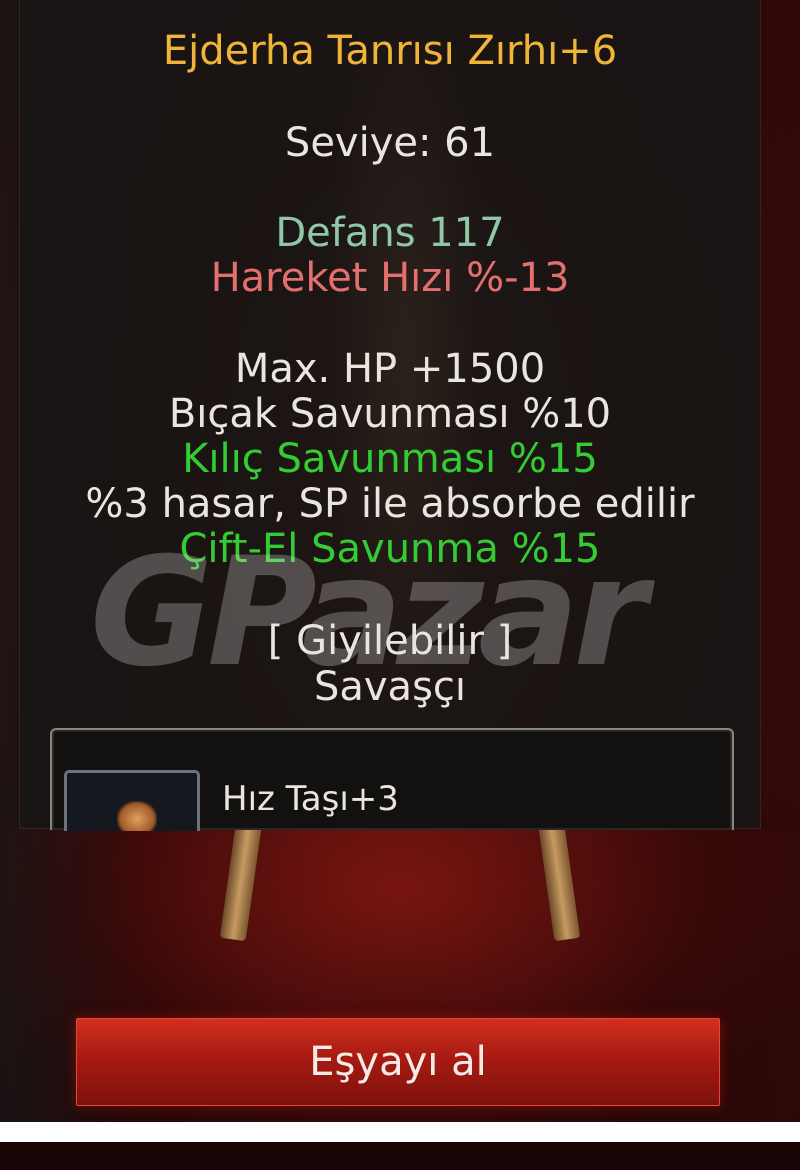 This screenshot has height=1170, width=800. I want to click on bonus-max-hp: Max. HP +1500, so click(390, 369).